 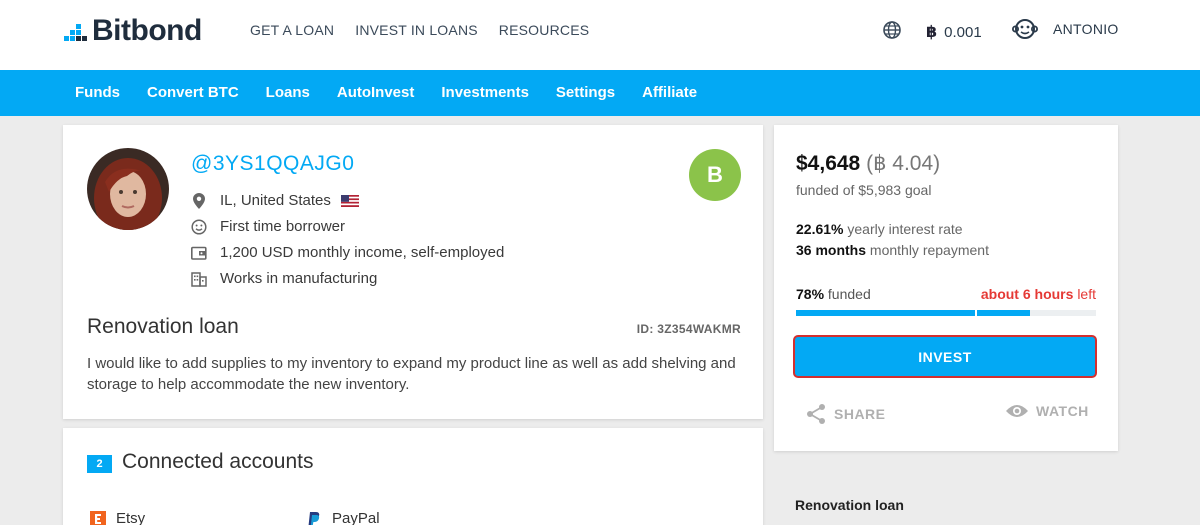 I want to click on paypal-icon, so click(x=314, y=518).